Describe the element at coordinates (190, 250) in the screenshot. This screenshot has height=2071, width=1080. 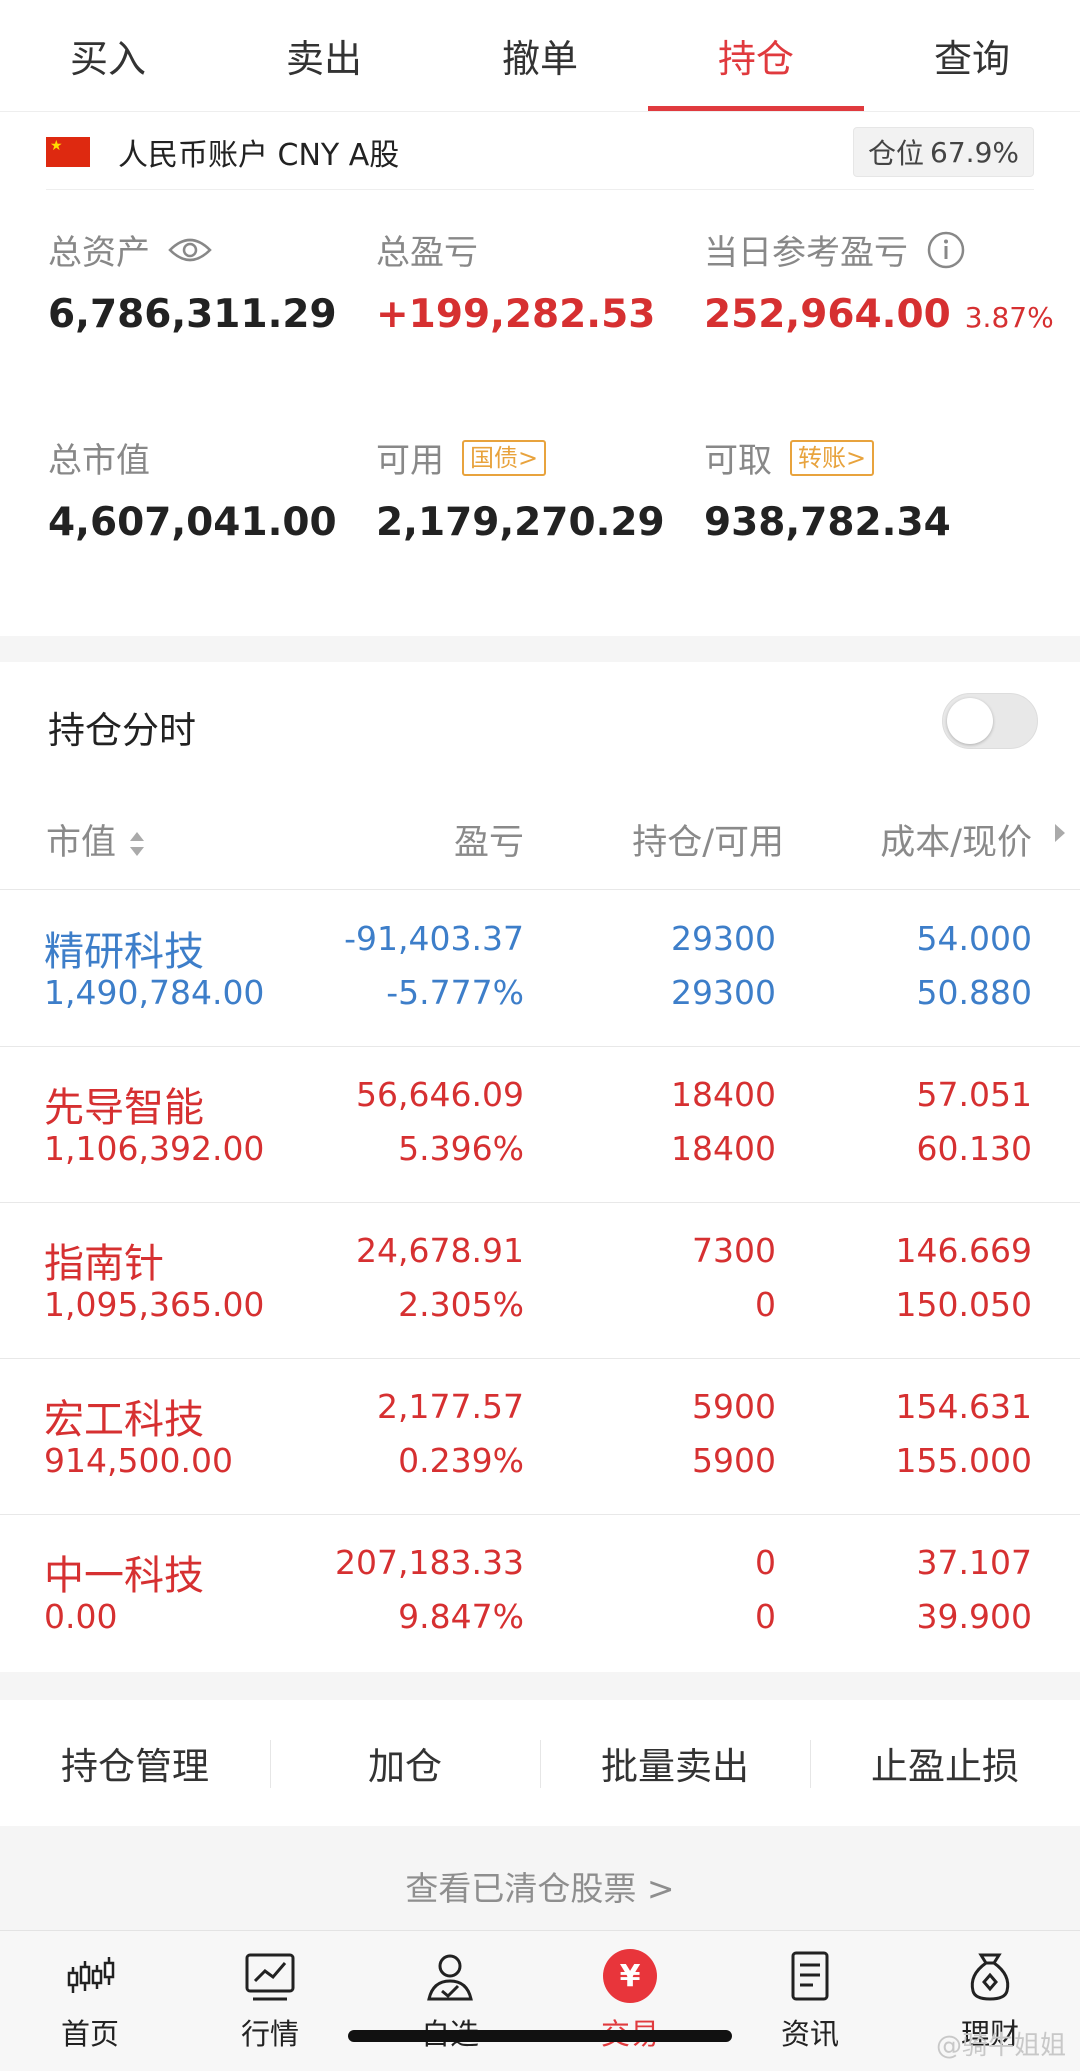
I see `eye-icon` at that location.